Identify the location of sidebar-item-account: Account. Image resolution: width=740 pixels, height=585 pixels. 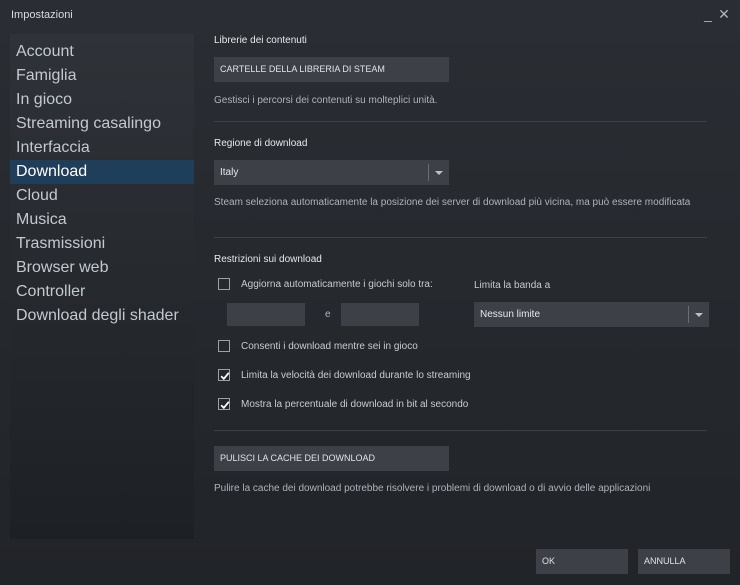
(102, 52).